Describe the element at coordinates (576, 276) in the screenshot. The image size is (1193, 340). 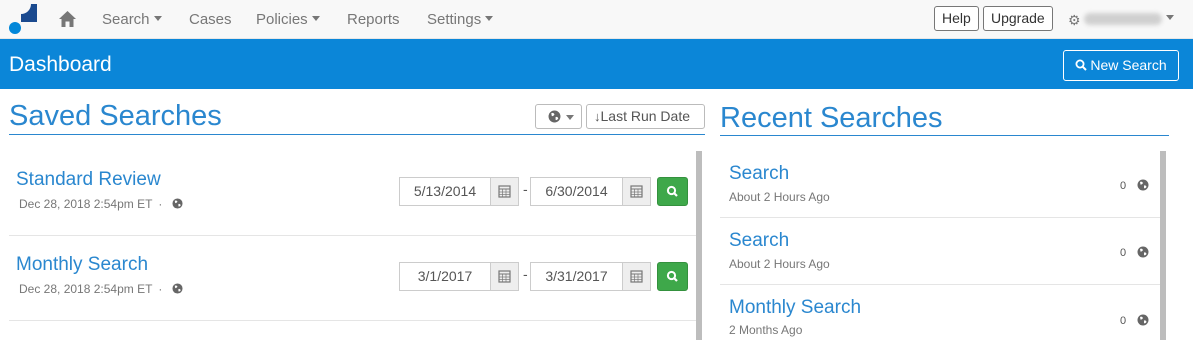
I see `end-date-input: 3/31/2017` at that location.